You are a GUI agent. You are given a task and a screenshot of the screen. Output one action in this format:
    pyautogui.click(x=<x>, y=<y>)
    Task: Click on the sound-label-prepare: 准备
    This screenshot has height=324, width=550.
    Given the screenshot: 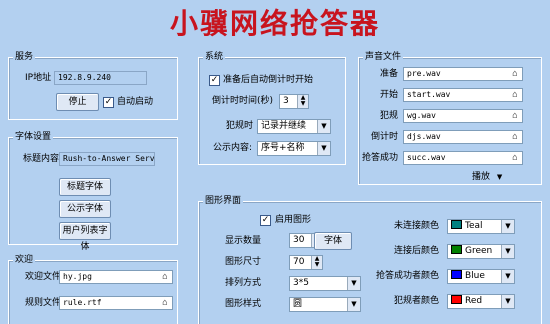 What is the action you would take?
    pyautogui.click(x=388, y=74)
    